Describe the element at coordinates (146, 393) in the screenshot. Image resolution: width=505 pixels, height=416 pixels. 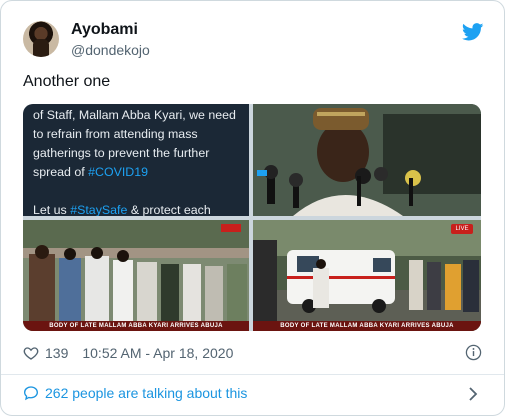
I see `conversation-text: 262 people are talking about this` at that location.